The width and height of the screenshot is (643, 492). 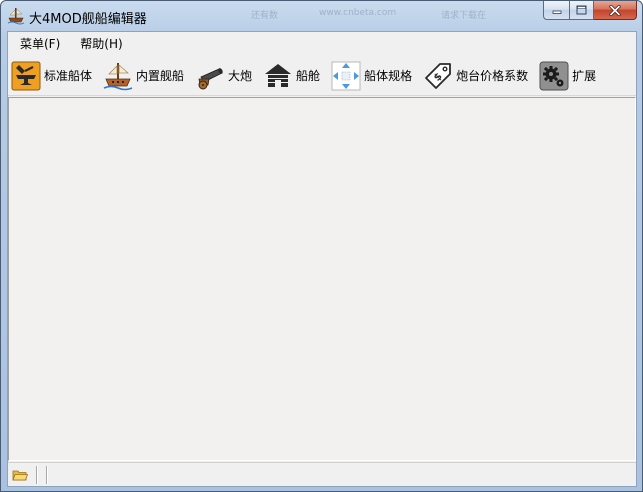 What do you see at coordinates (210, 76) in the screenshot?
I see `cannon-icon` at bounding box center [210, 76].